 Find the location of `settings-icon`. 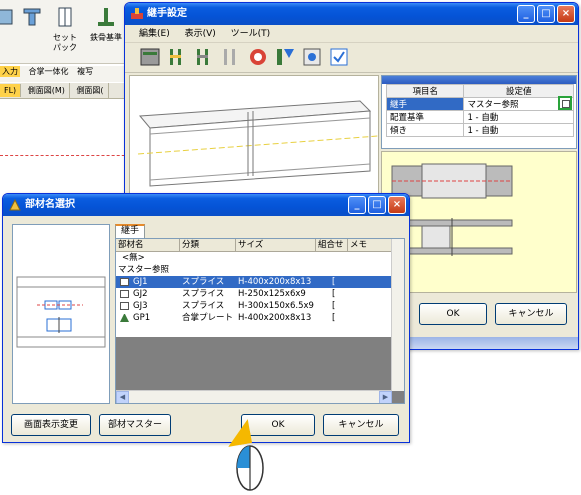

settings-icon is located at coordinates (312, 57).